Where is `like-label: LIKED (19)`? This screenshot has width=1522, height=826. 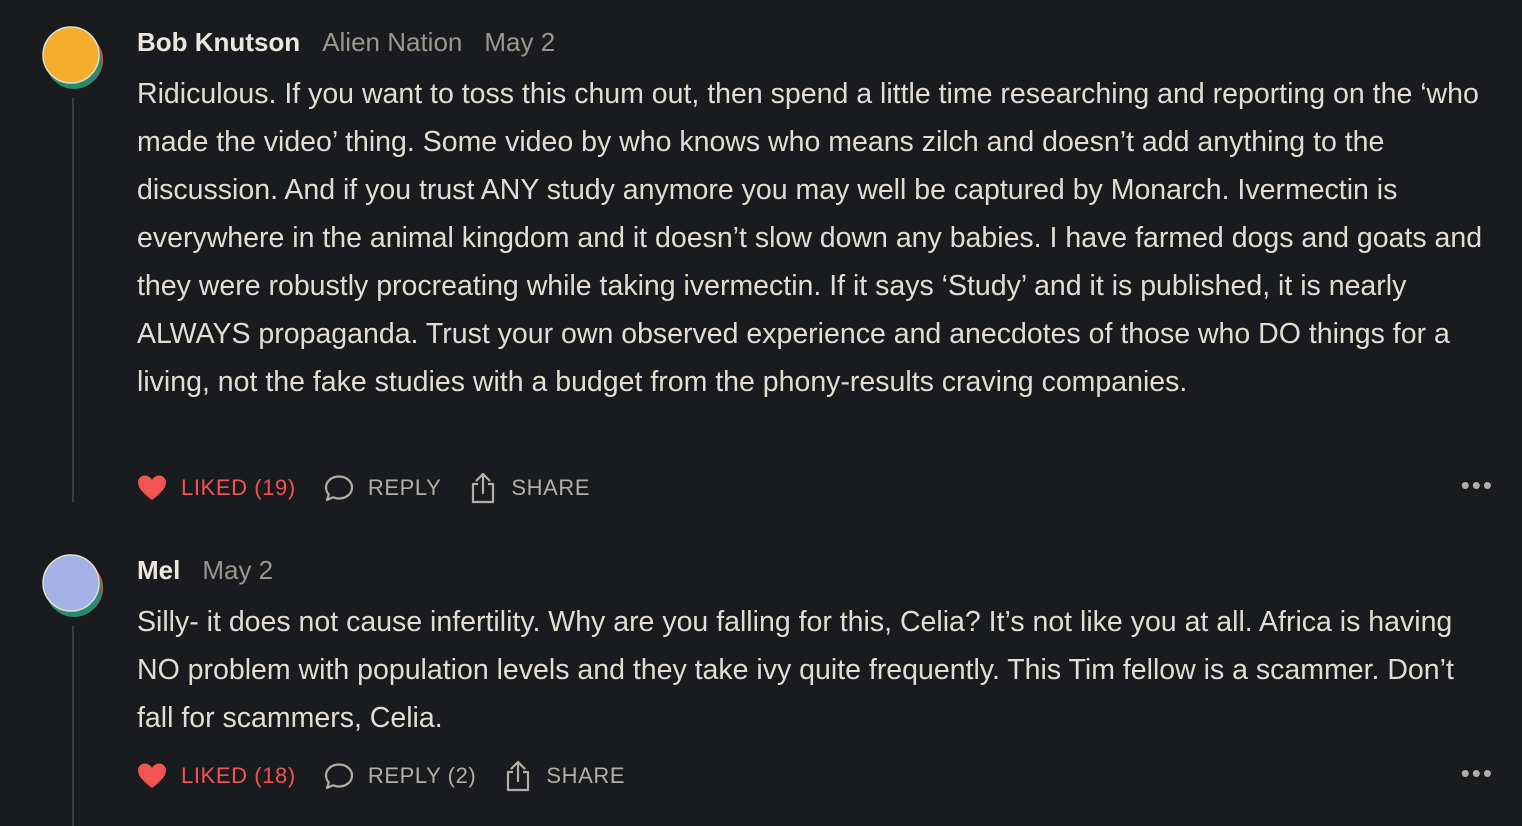 like-label: LIKED (19) is located at coordinates (238, 487).